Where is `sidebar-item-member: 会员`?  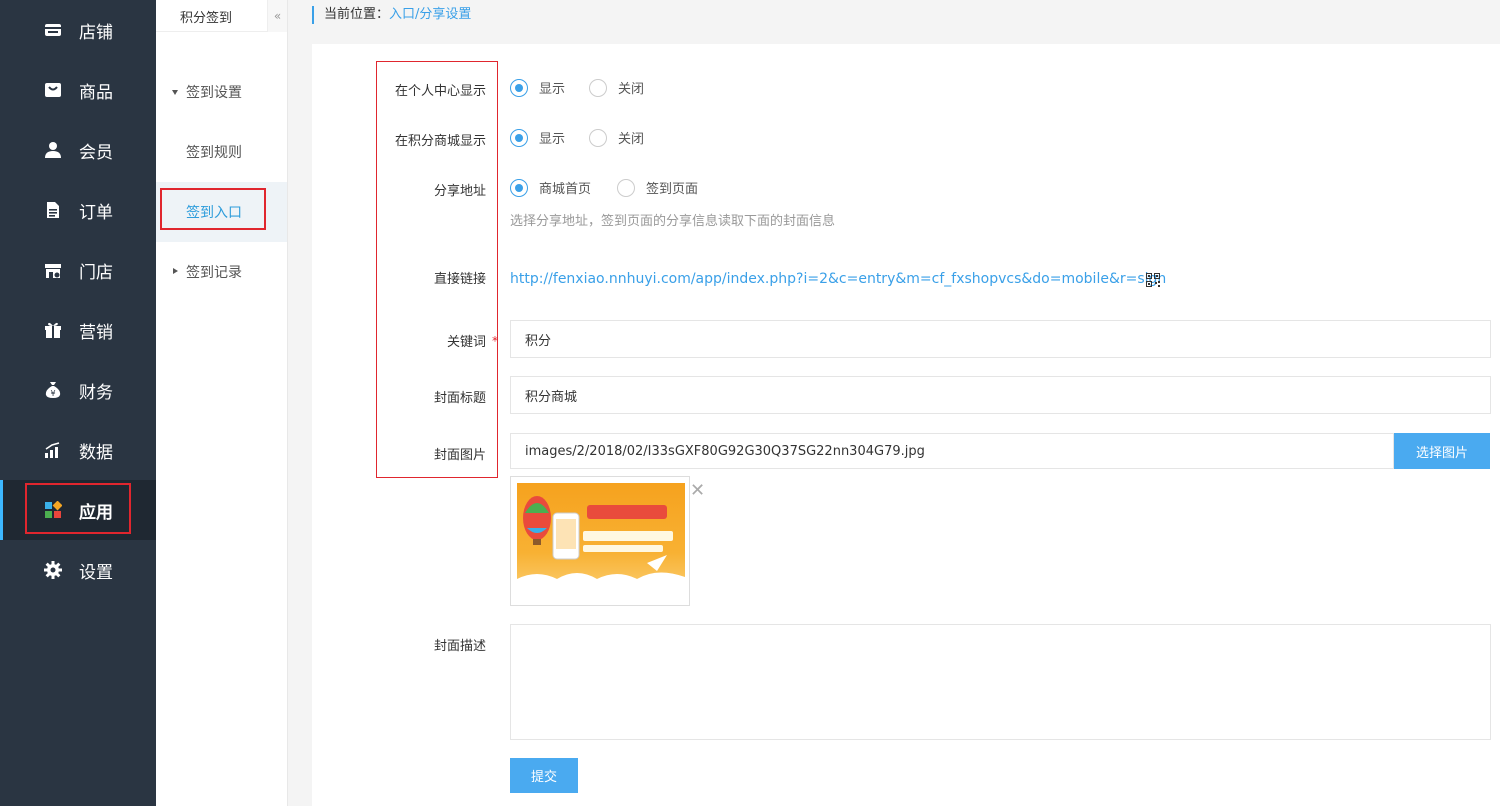
sidebar-item-member: 会员 is located at coordinates (78, 150).